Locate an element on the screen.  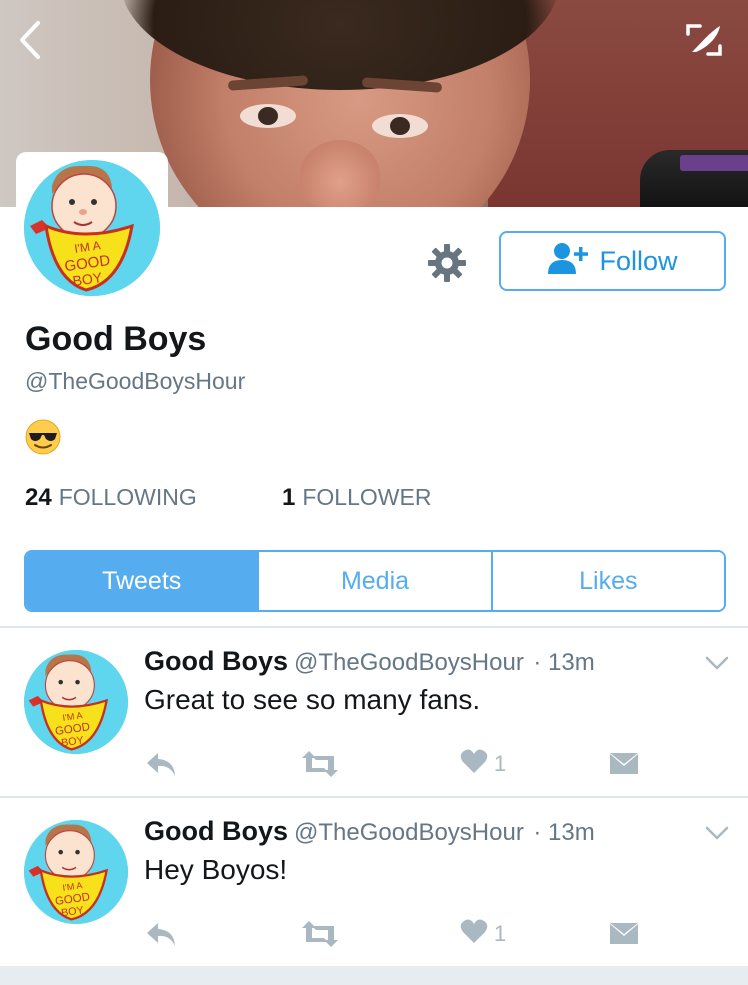
profile-avatar: I'M A GOOD BOY is located at coordinates (92, 228).